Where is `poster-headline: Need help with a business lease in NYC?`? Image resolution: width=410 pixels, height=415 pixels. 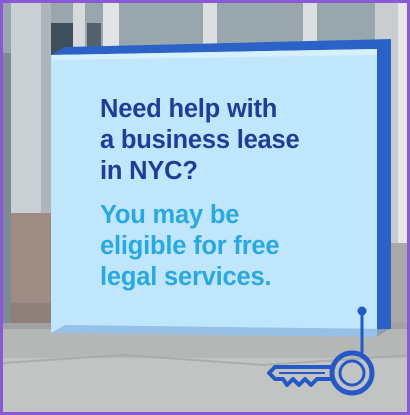
poster-headline: Need help with a business lease in NYC? is located at coordinates (200, 140).